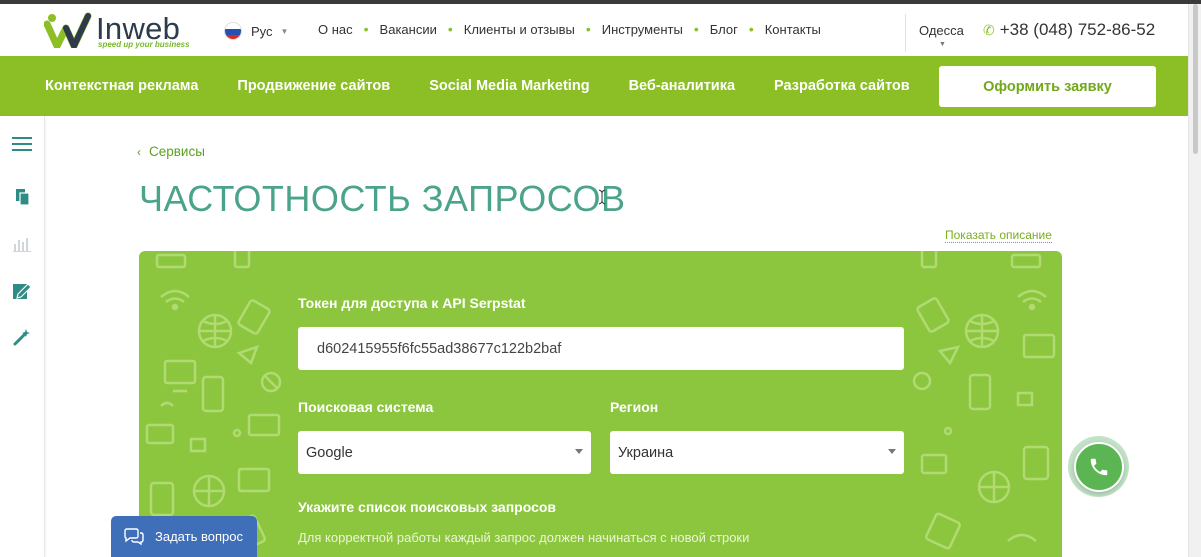 This screenshot has height=557, width=1201. Describe the element at coordinates (68, 30) in the screenshot. I see `logo-mark-icon` at that location.